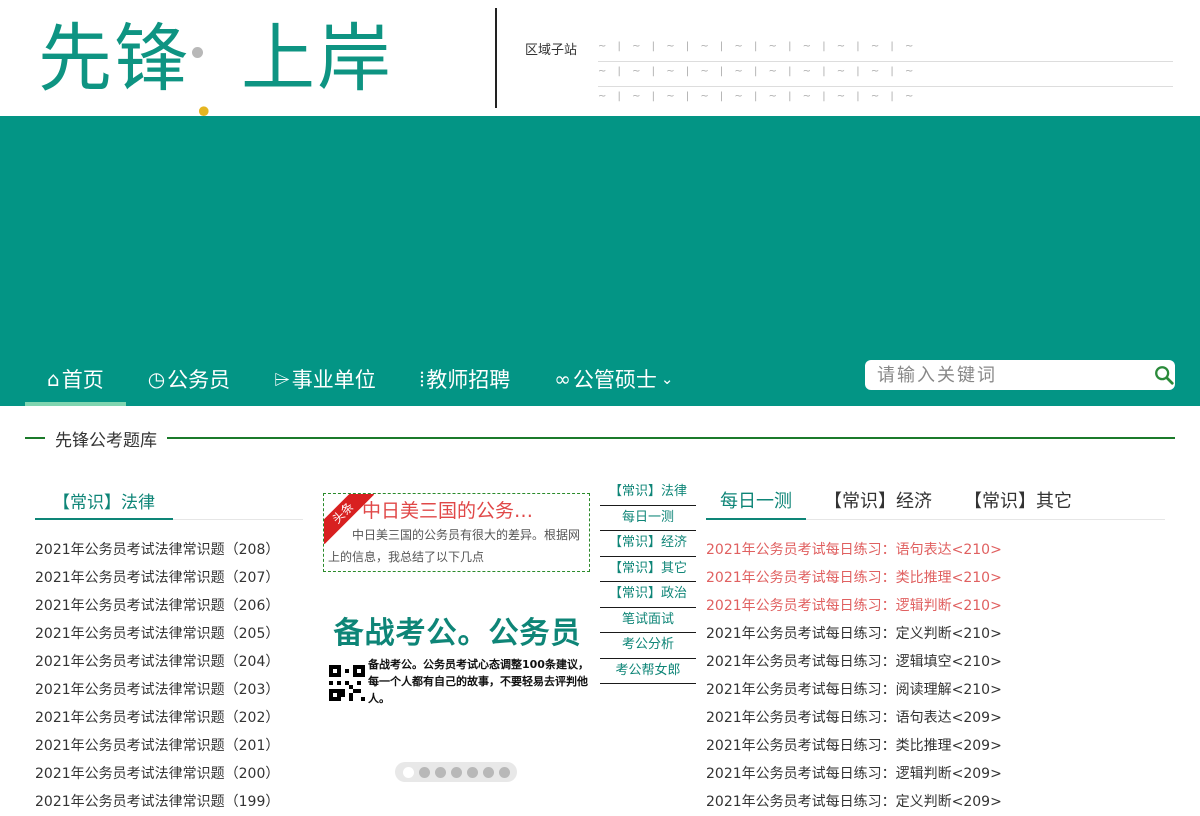 This screenshot has height=816, width=1200. What do you see at coordinates (935, 774) in the screenshot?
I see `list-item: 2021年公务员考试每日练习：逻辑判断<209>` at bounding box center [935, 774].